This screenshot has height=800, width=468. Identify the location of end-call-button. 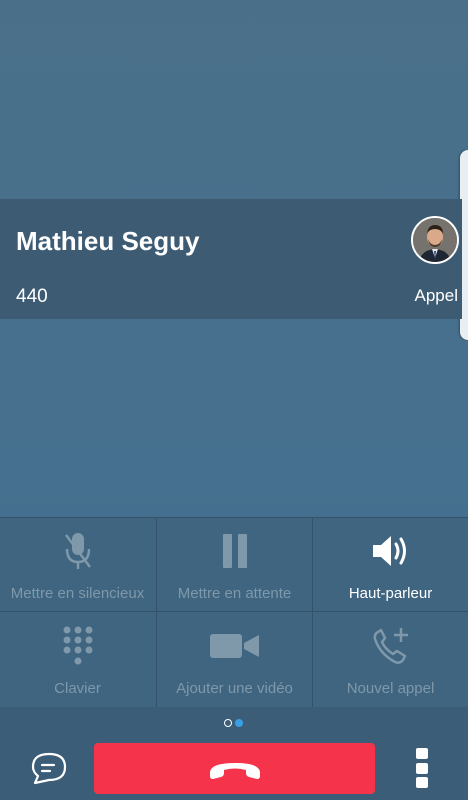
(234, 768).